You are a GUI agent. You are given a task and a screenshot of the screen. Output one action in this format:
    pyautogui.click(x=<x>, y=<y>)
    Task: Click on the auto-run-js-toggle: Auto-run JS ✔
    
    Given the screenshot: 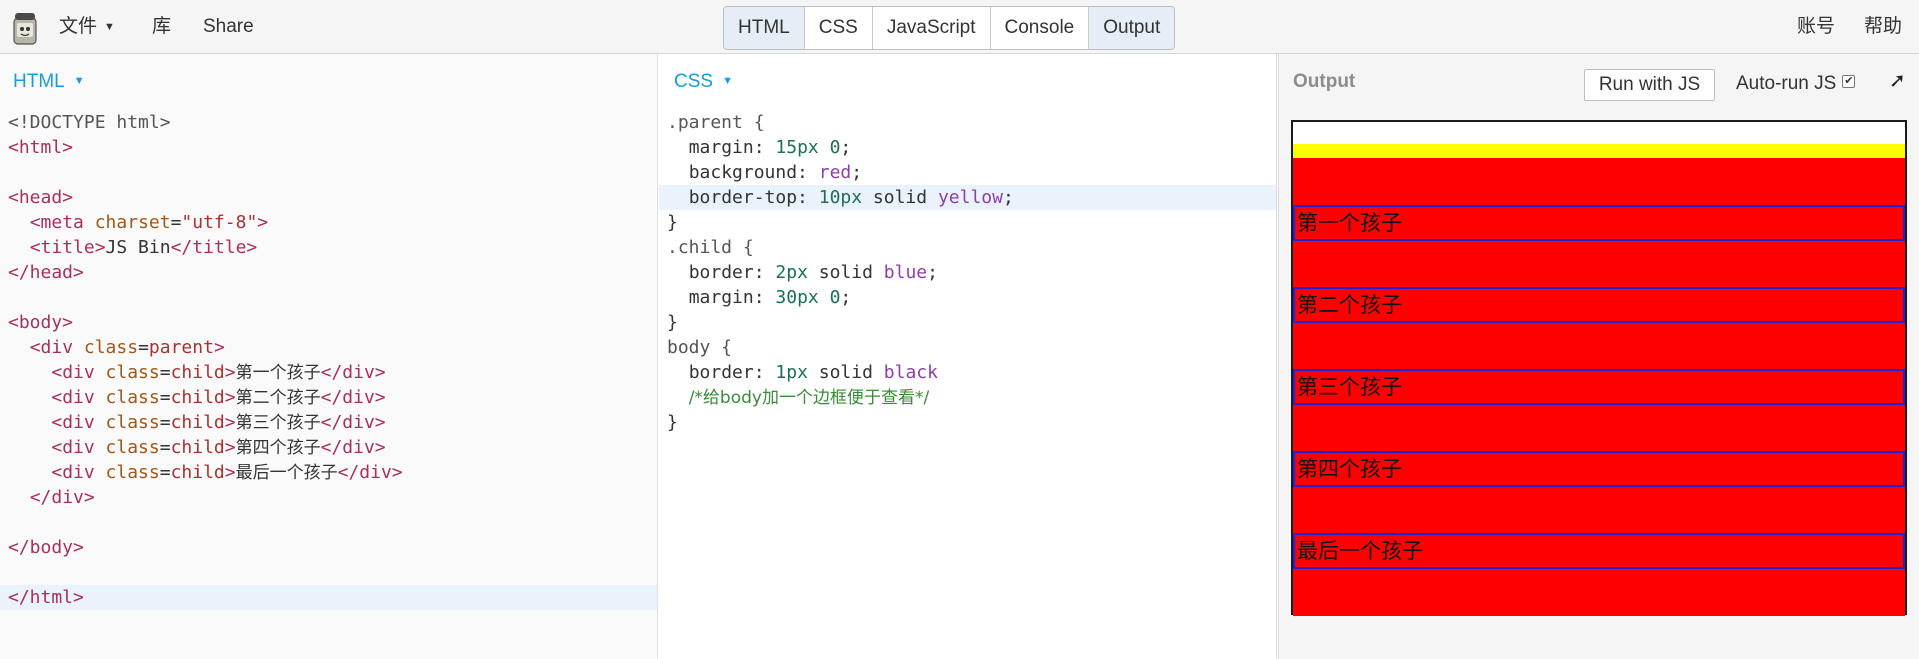 What is the action you would take?
    pyautogui.click(x=1796, y=84)
    